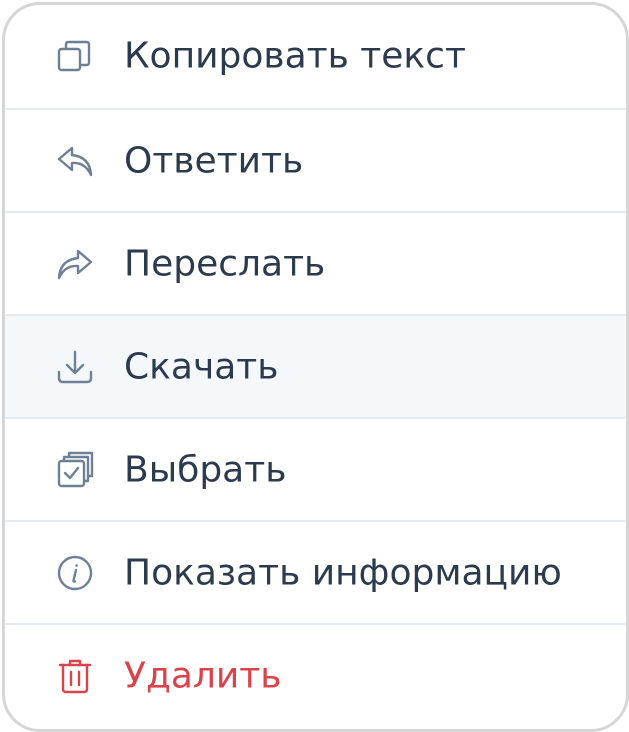 This screenshot has width=629, height=732. What do you see at coordinates (75, 470) in the screenshot?
I see `select-icon` at bounding box center [75, 470].